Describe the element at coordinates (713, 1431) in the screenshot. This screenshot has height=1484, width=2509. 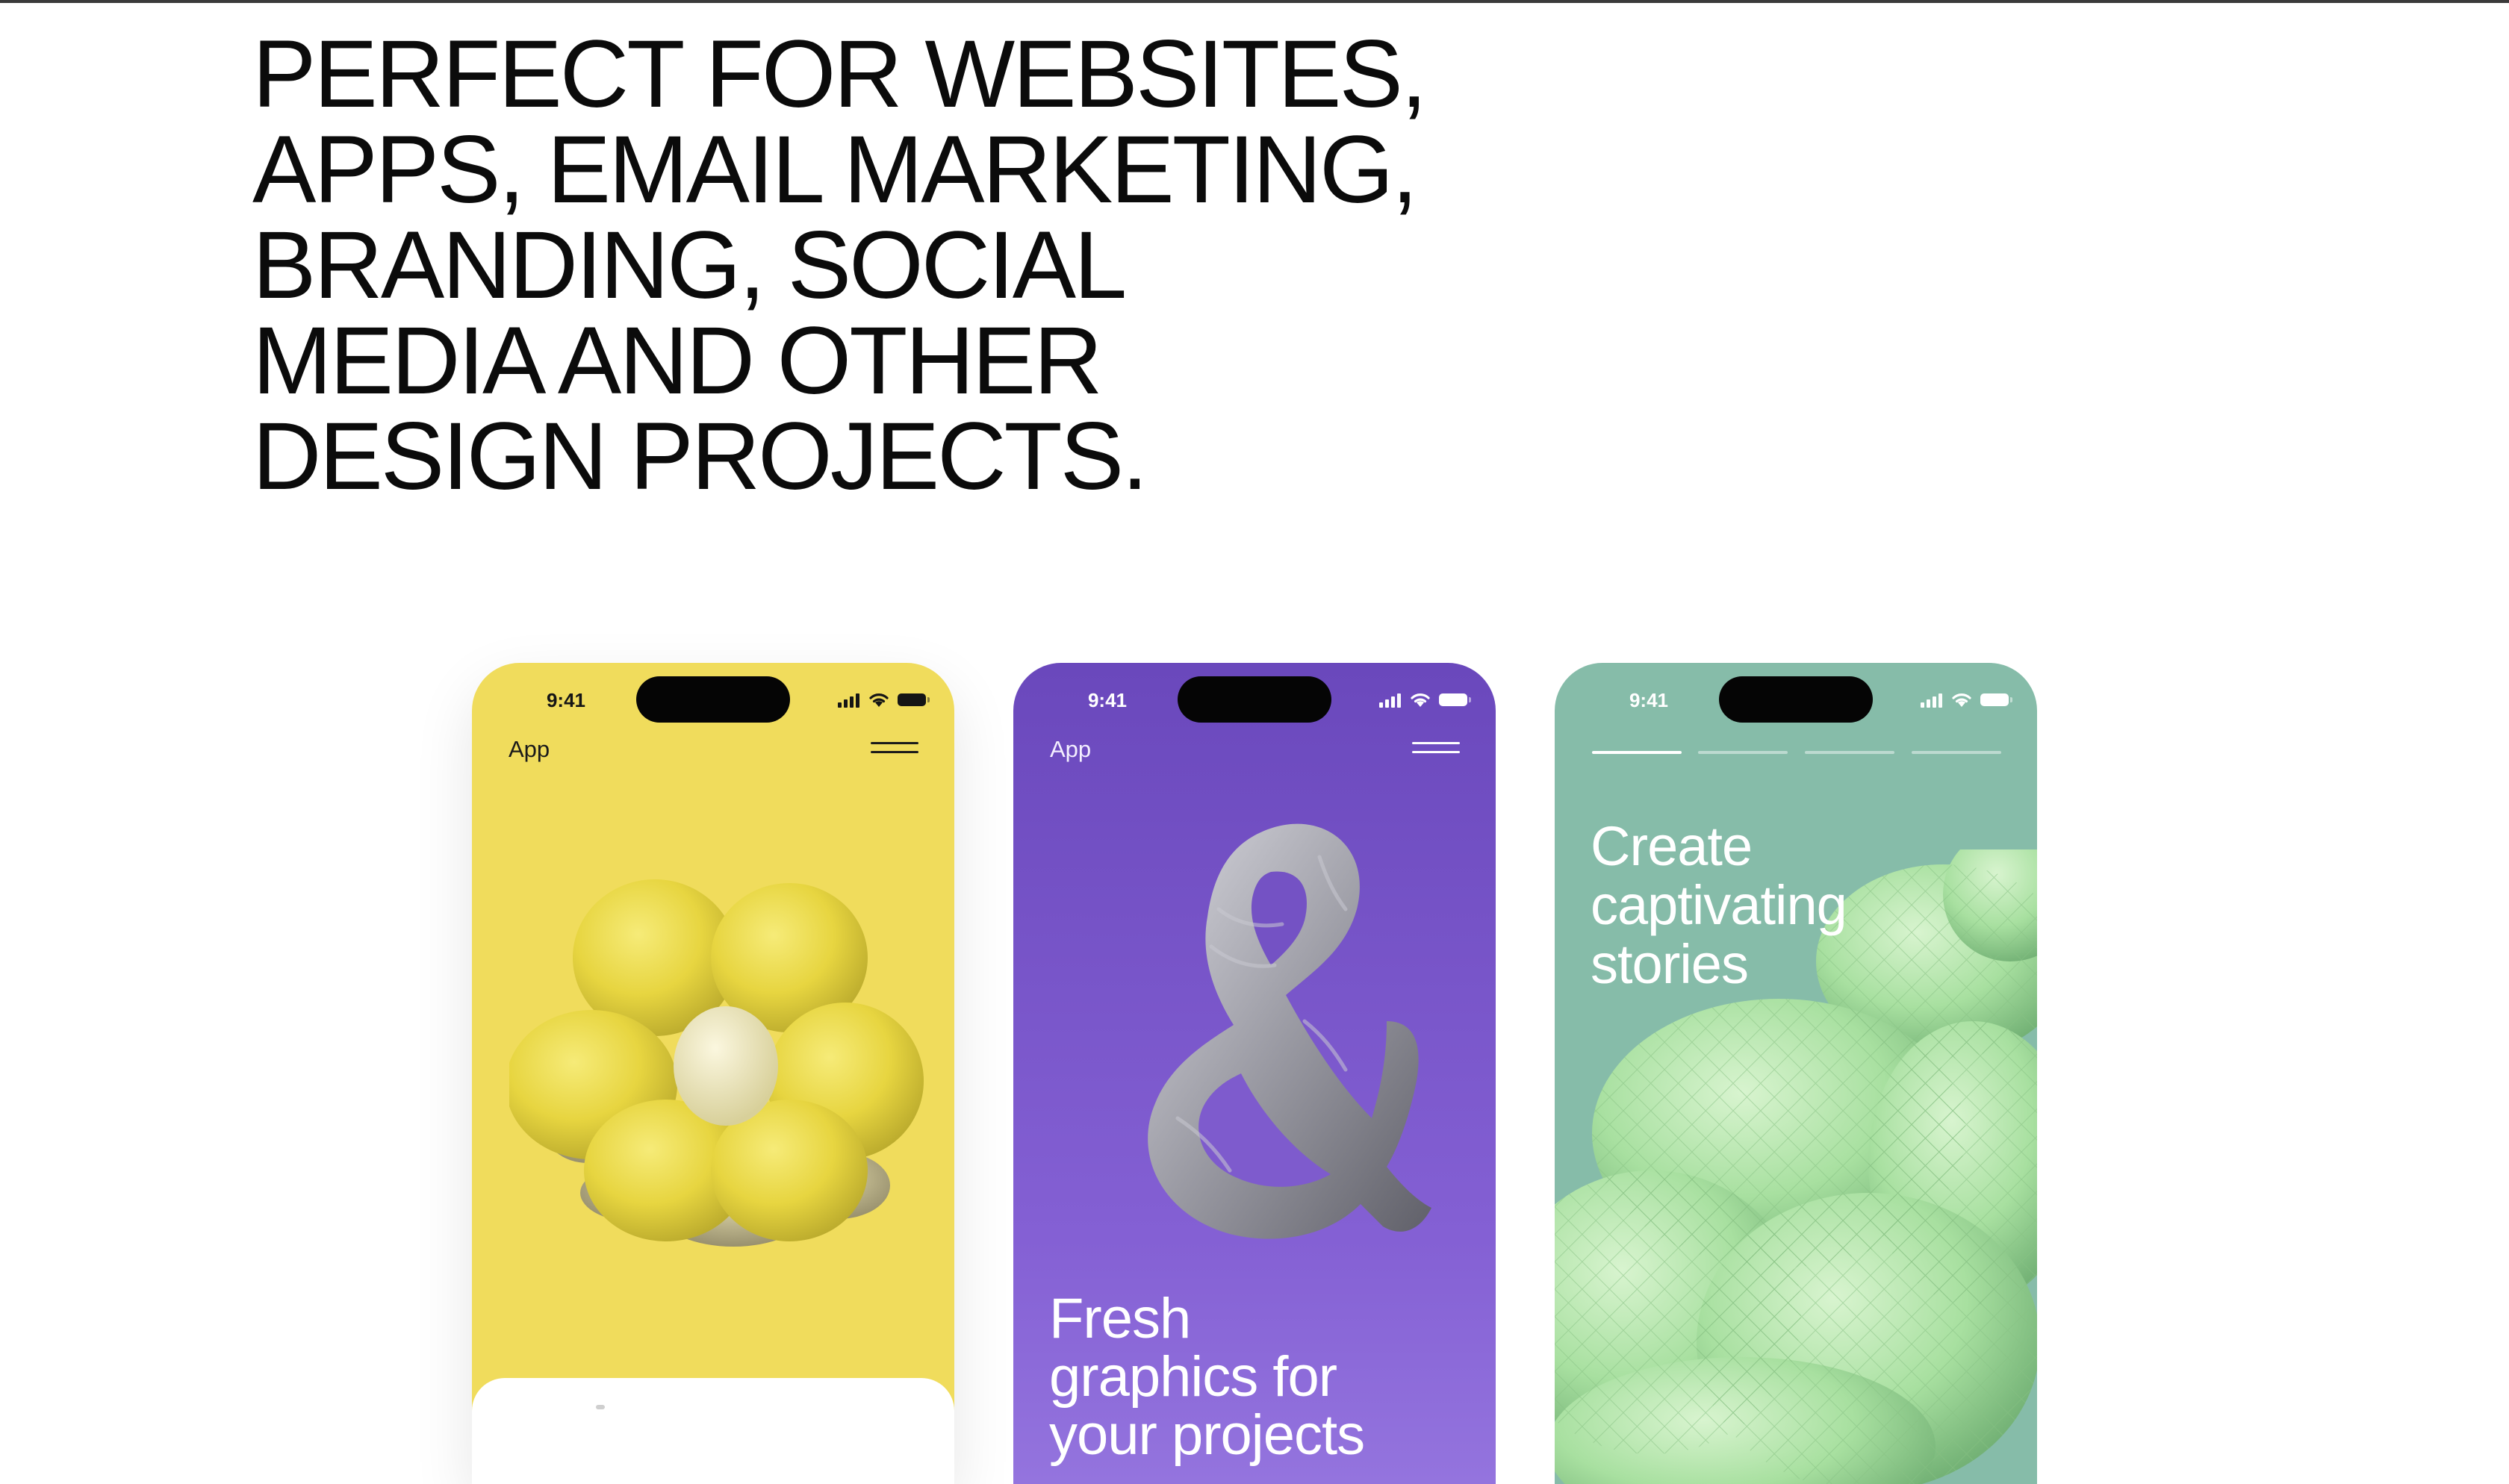
I see `bottom-sheet` at that location.